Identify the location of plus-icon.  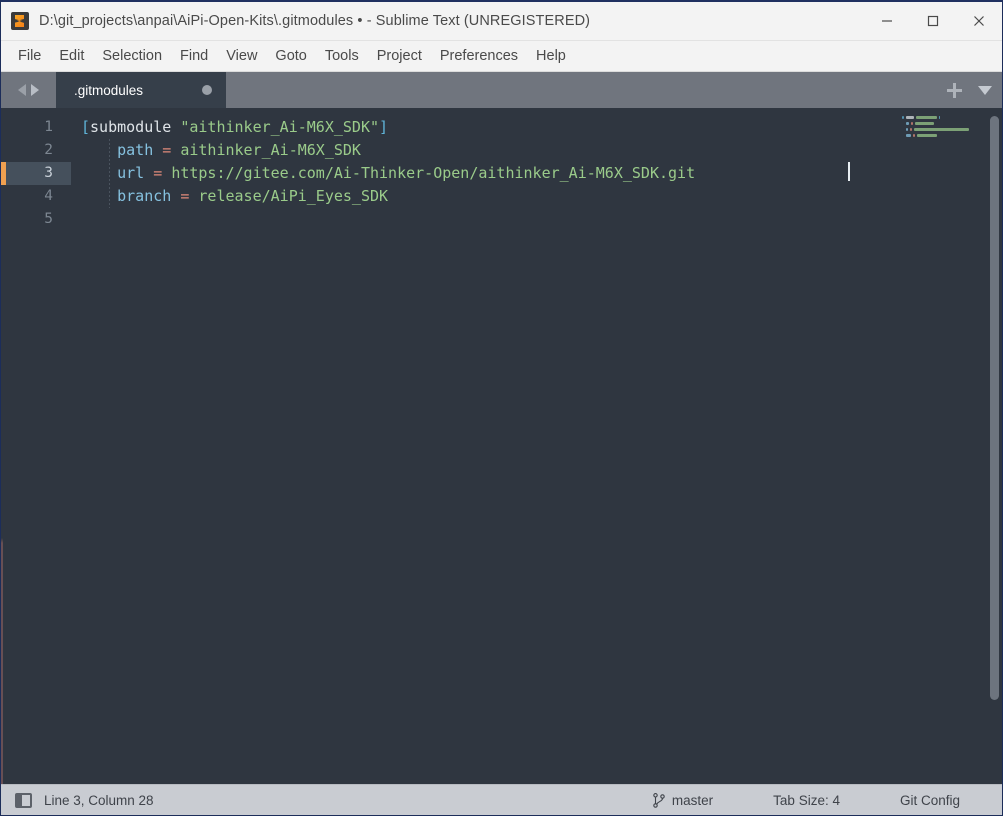
(954, 90).